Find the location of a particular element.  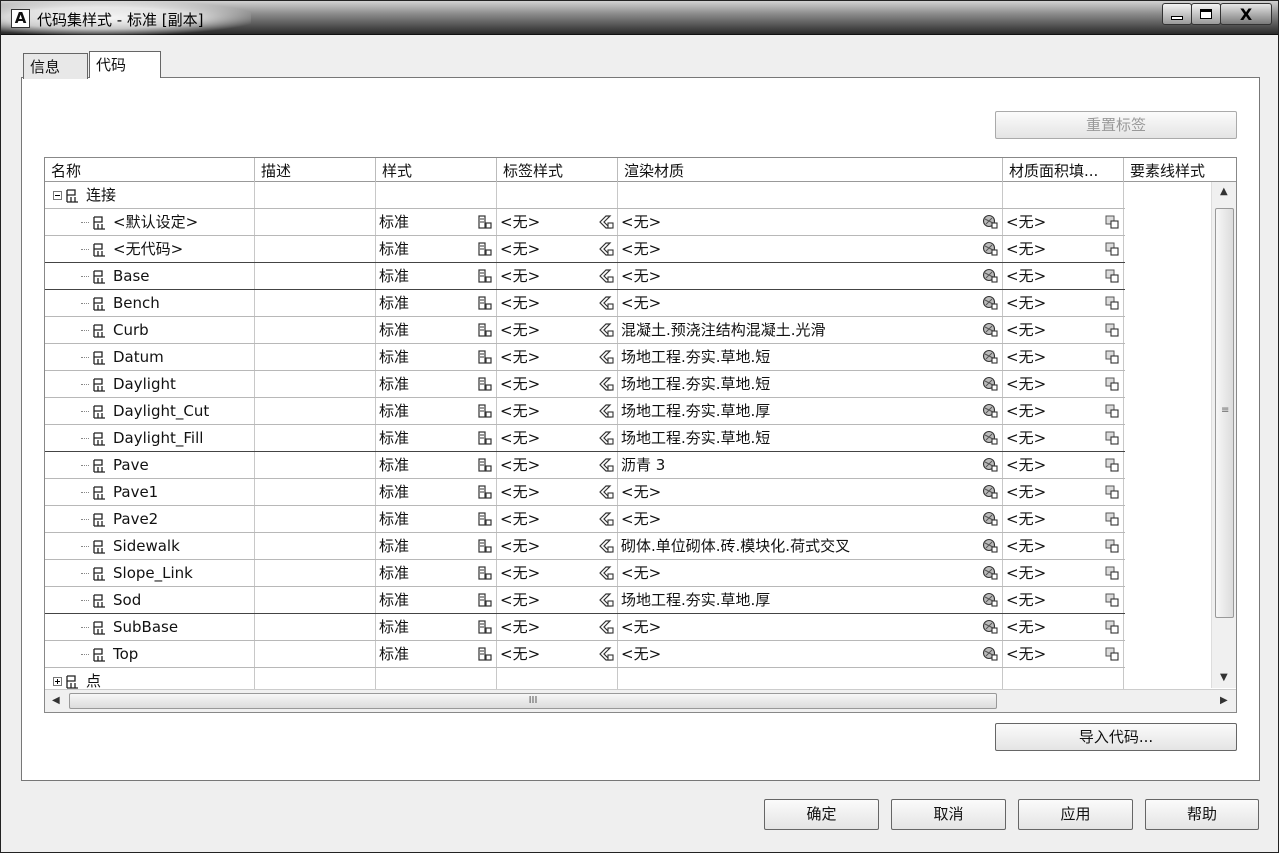

table-row: Daylight 标准 <无> 场地工程.夯实.草地.短 <无> is located at coordinates (585, 384).